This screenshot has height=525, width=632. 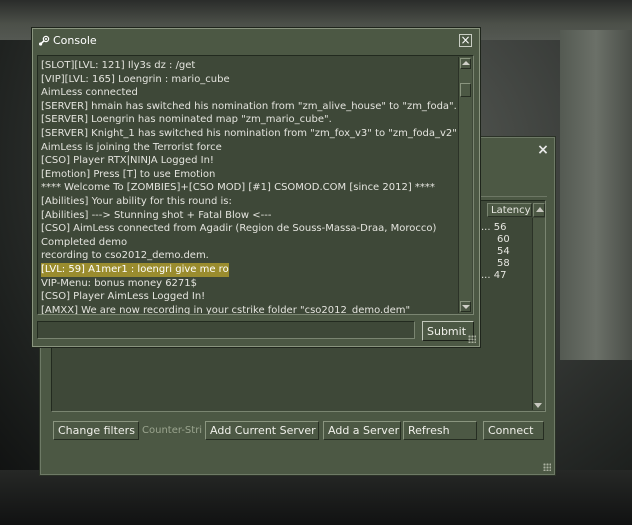 I want to click on add-server-button: Add a Server, so click(x=362, y=430).